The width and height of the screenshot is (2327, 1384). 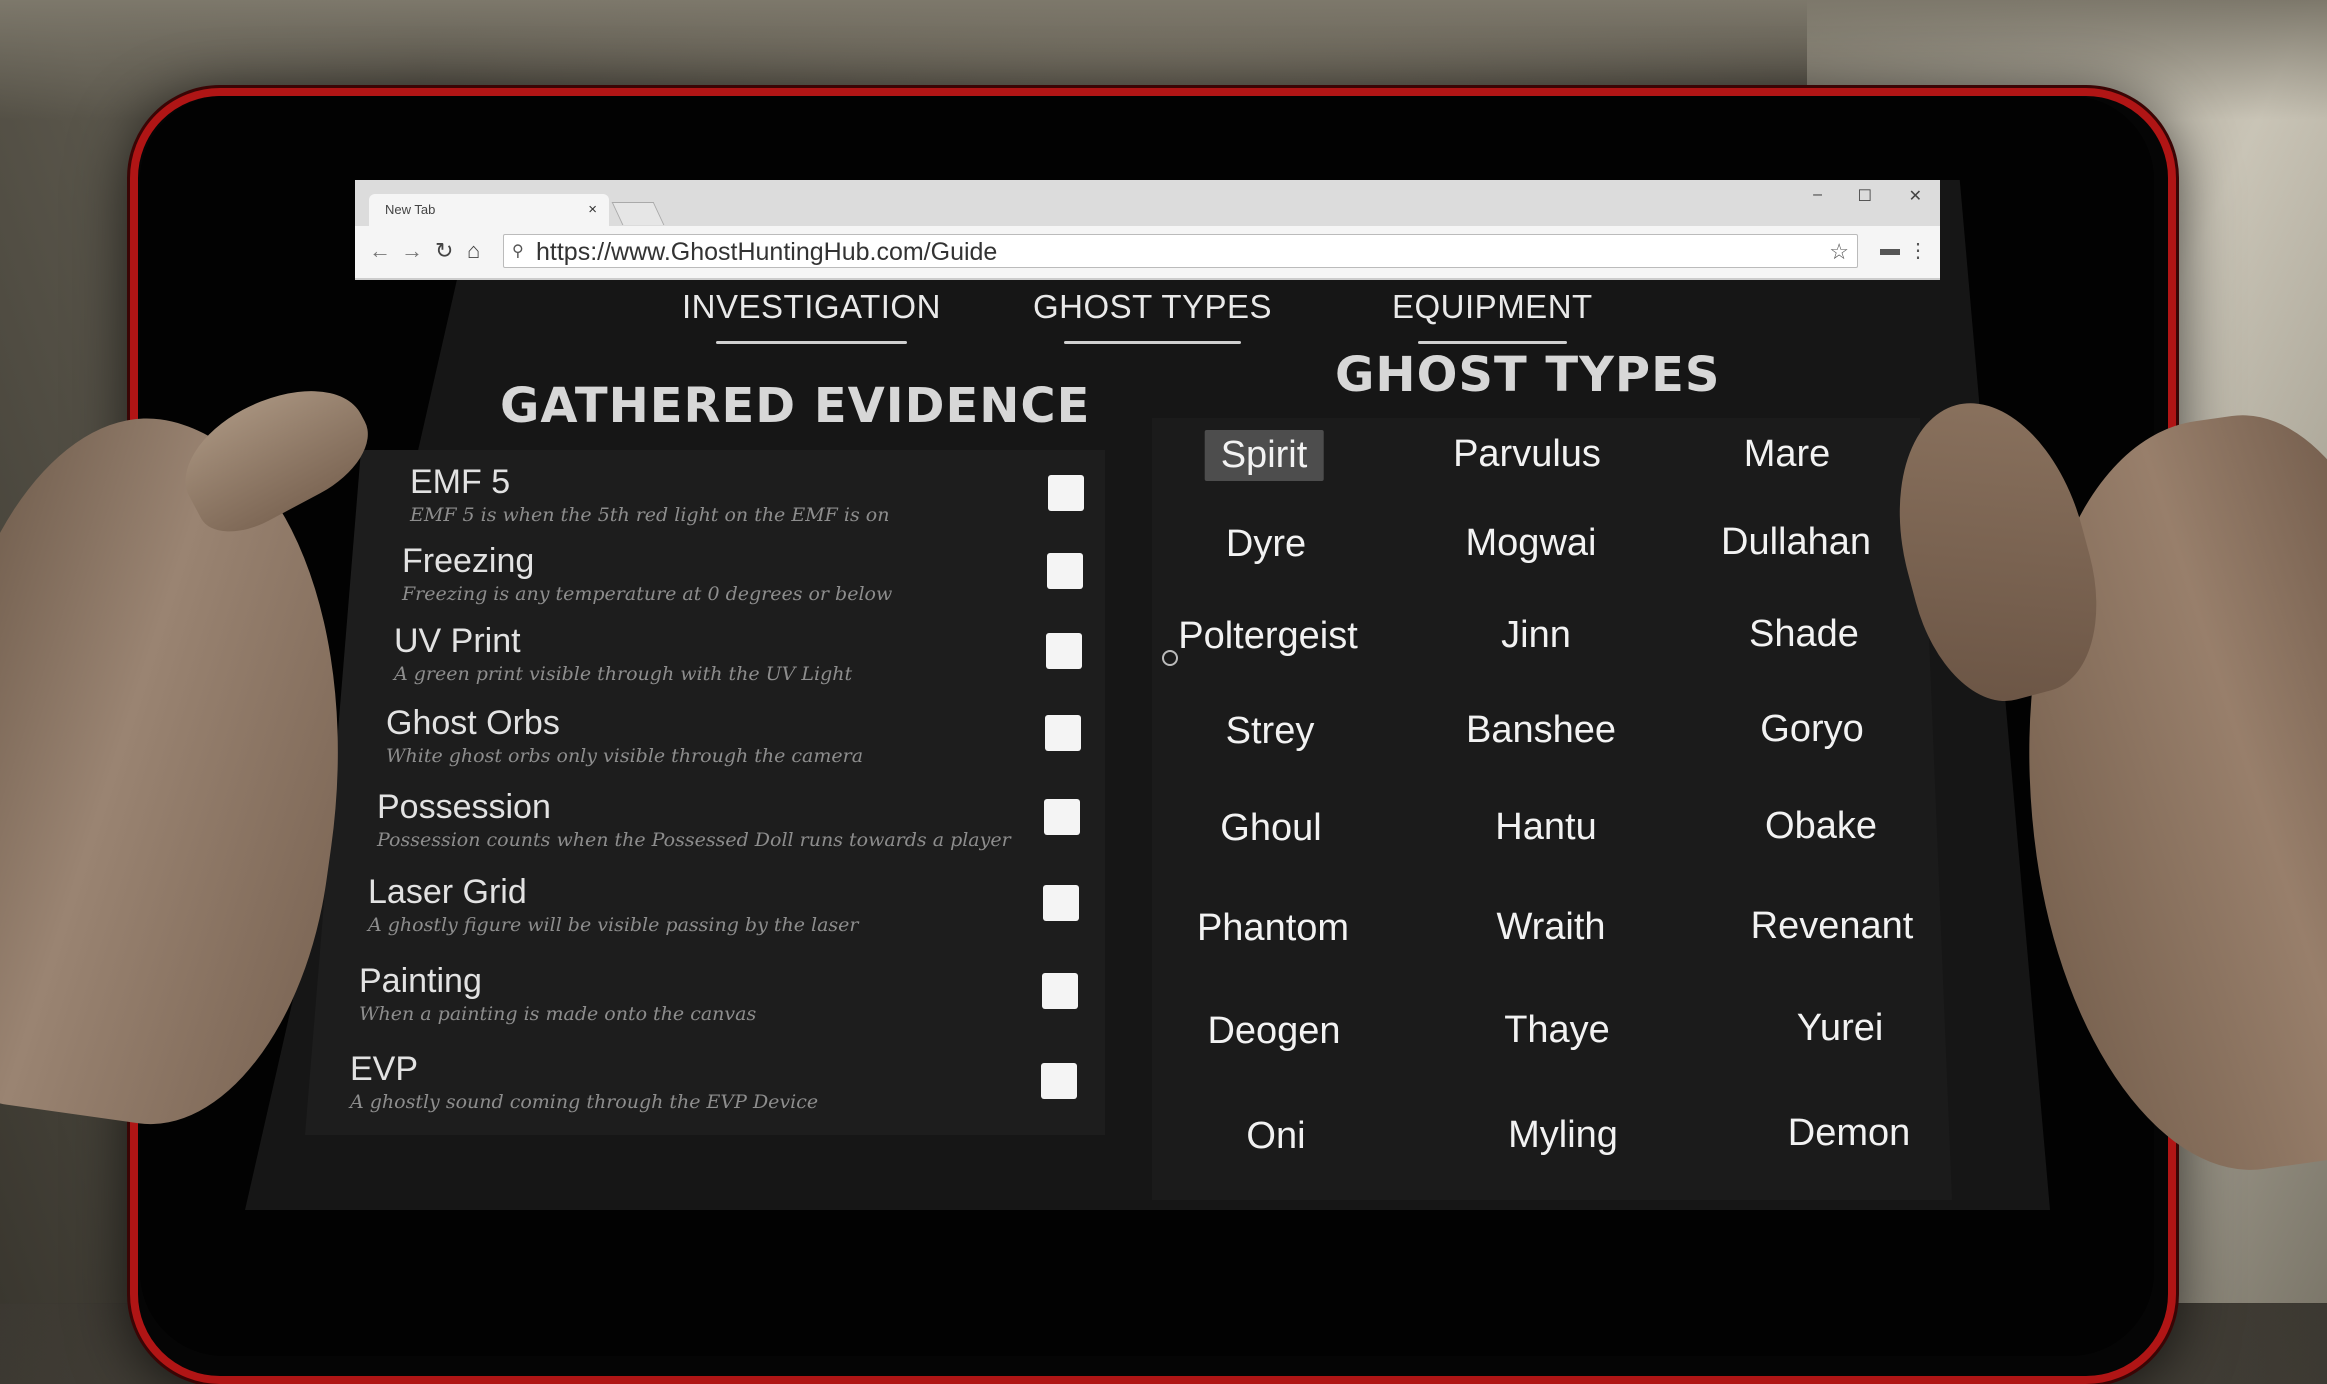 I want to click on evidence-title: Ghost Orbs, so click(x=473, y=723).